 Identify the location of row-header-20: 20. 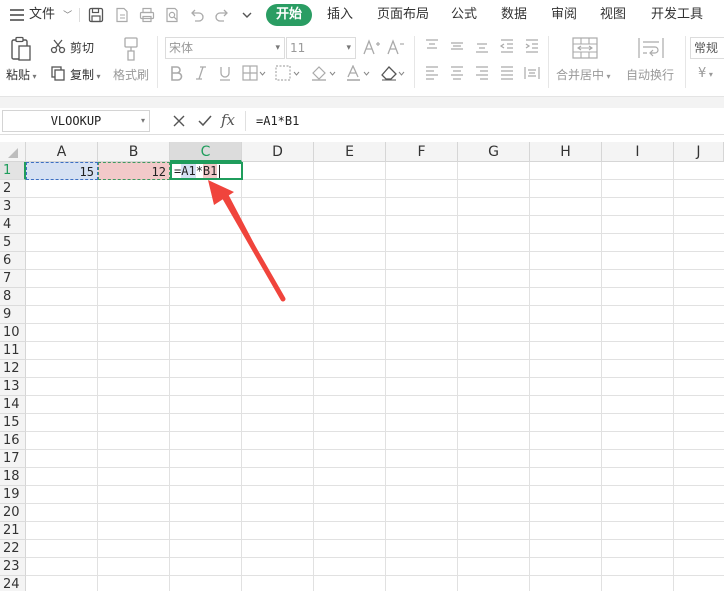
(13, 513).